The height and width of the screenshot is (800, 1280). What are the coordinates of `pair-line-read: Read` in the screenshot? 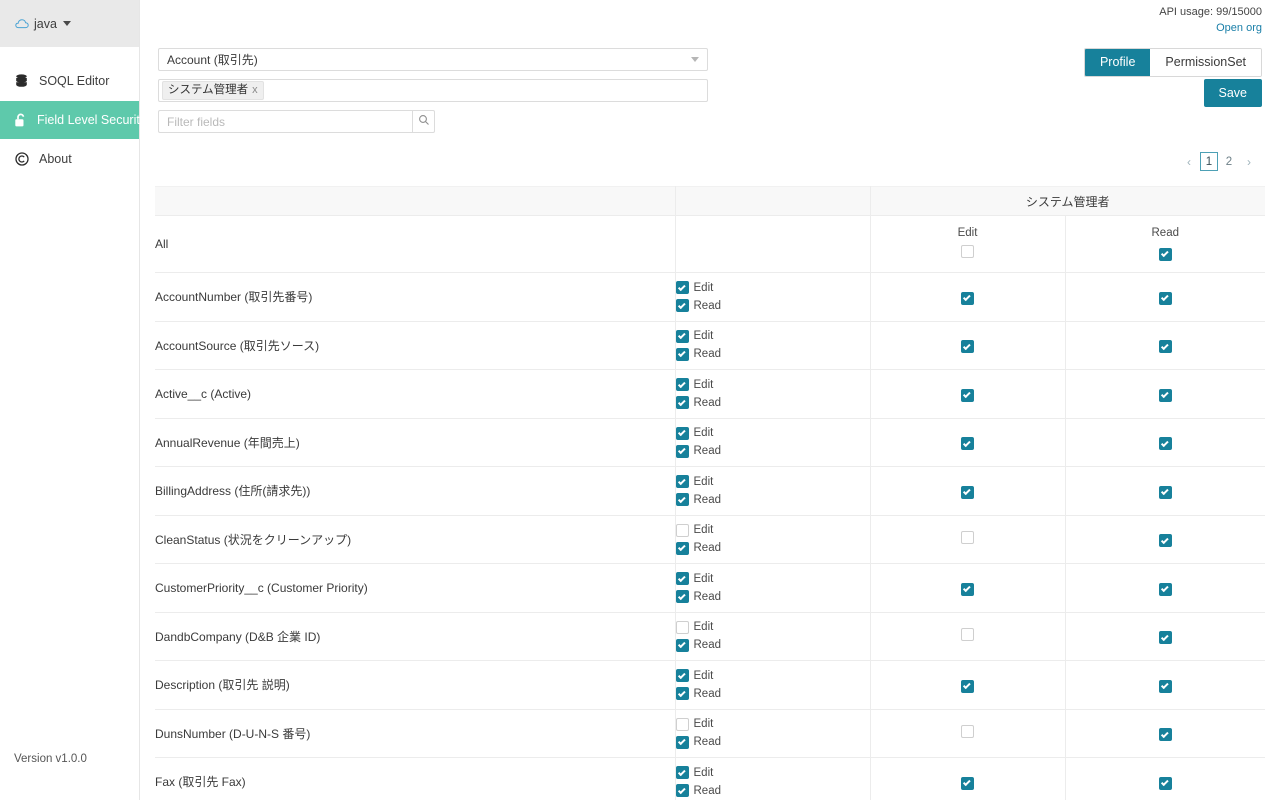 It's located at (772, 742).